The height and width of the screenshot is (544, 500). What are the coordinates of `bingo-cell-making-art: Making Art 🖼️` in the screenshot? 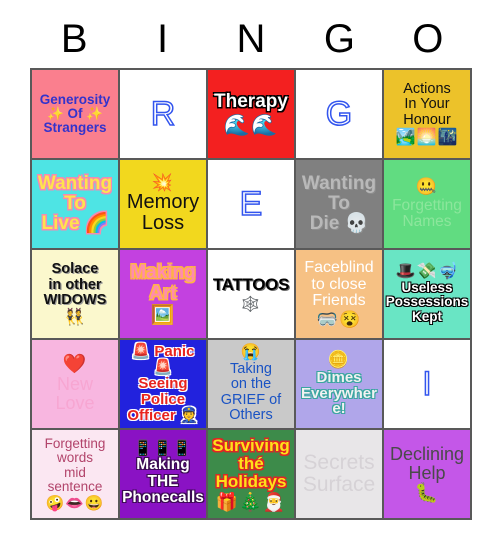 It's located at (164, 295).